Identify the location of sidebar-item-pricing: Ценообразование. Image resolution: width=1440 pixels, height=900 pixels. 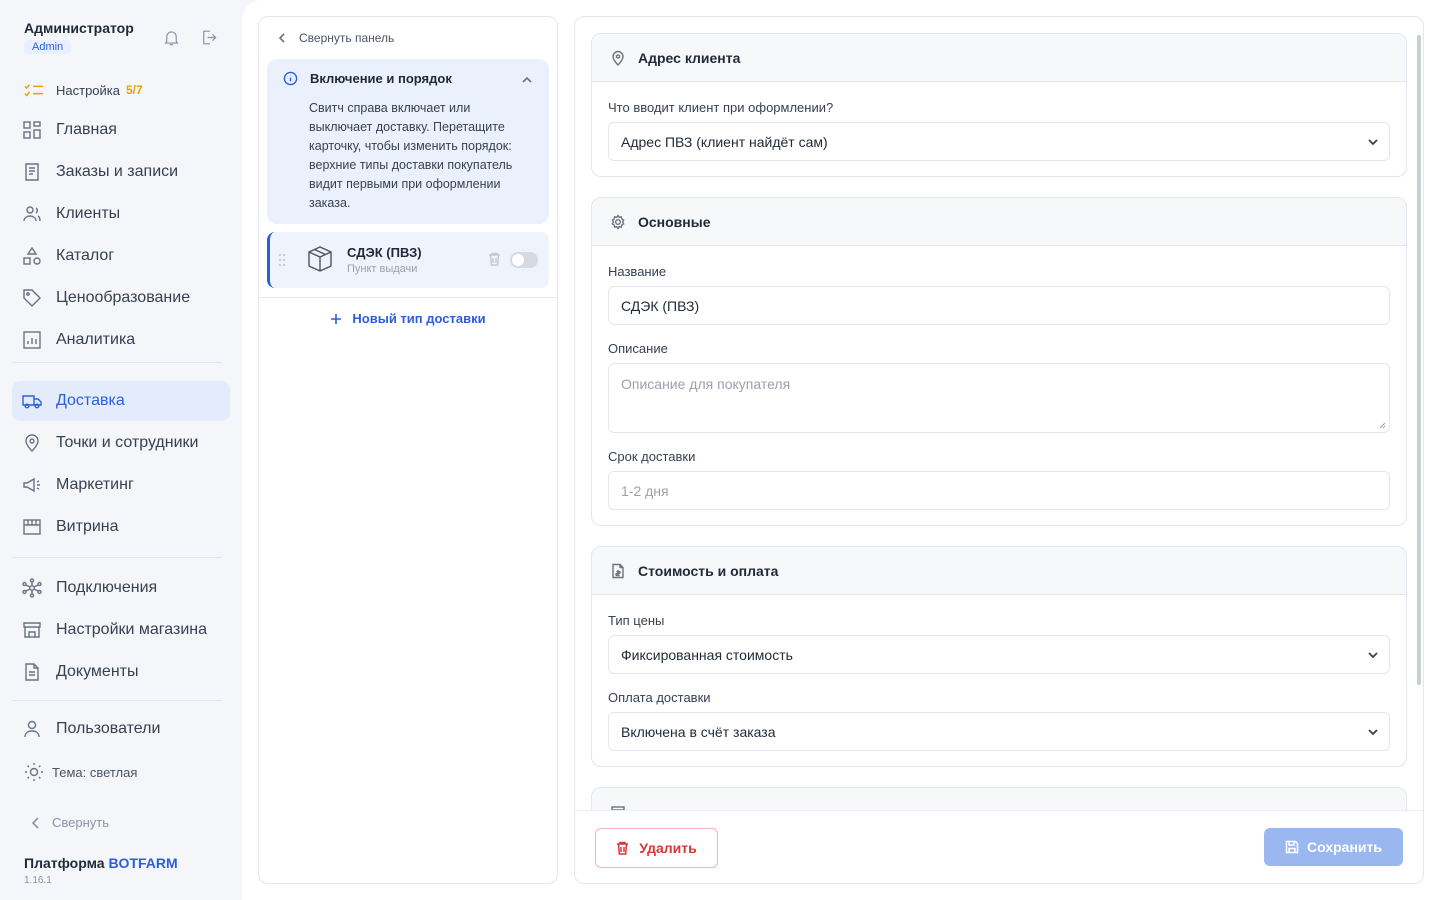
(121, 298).